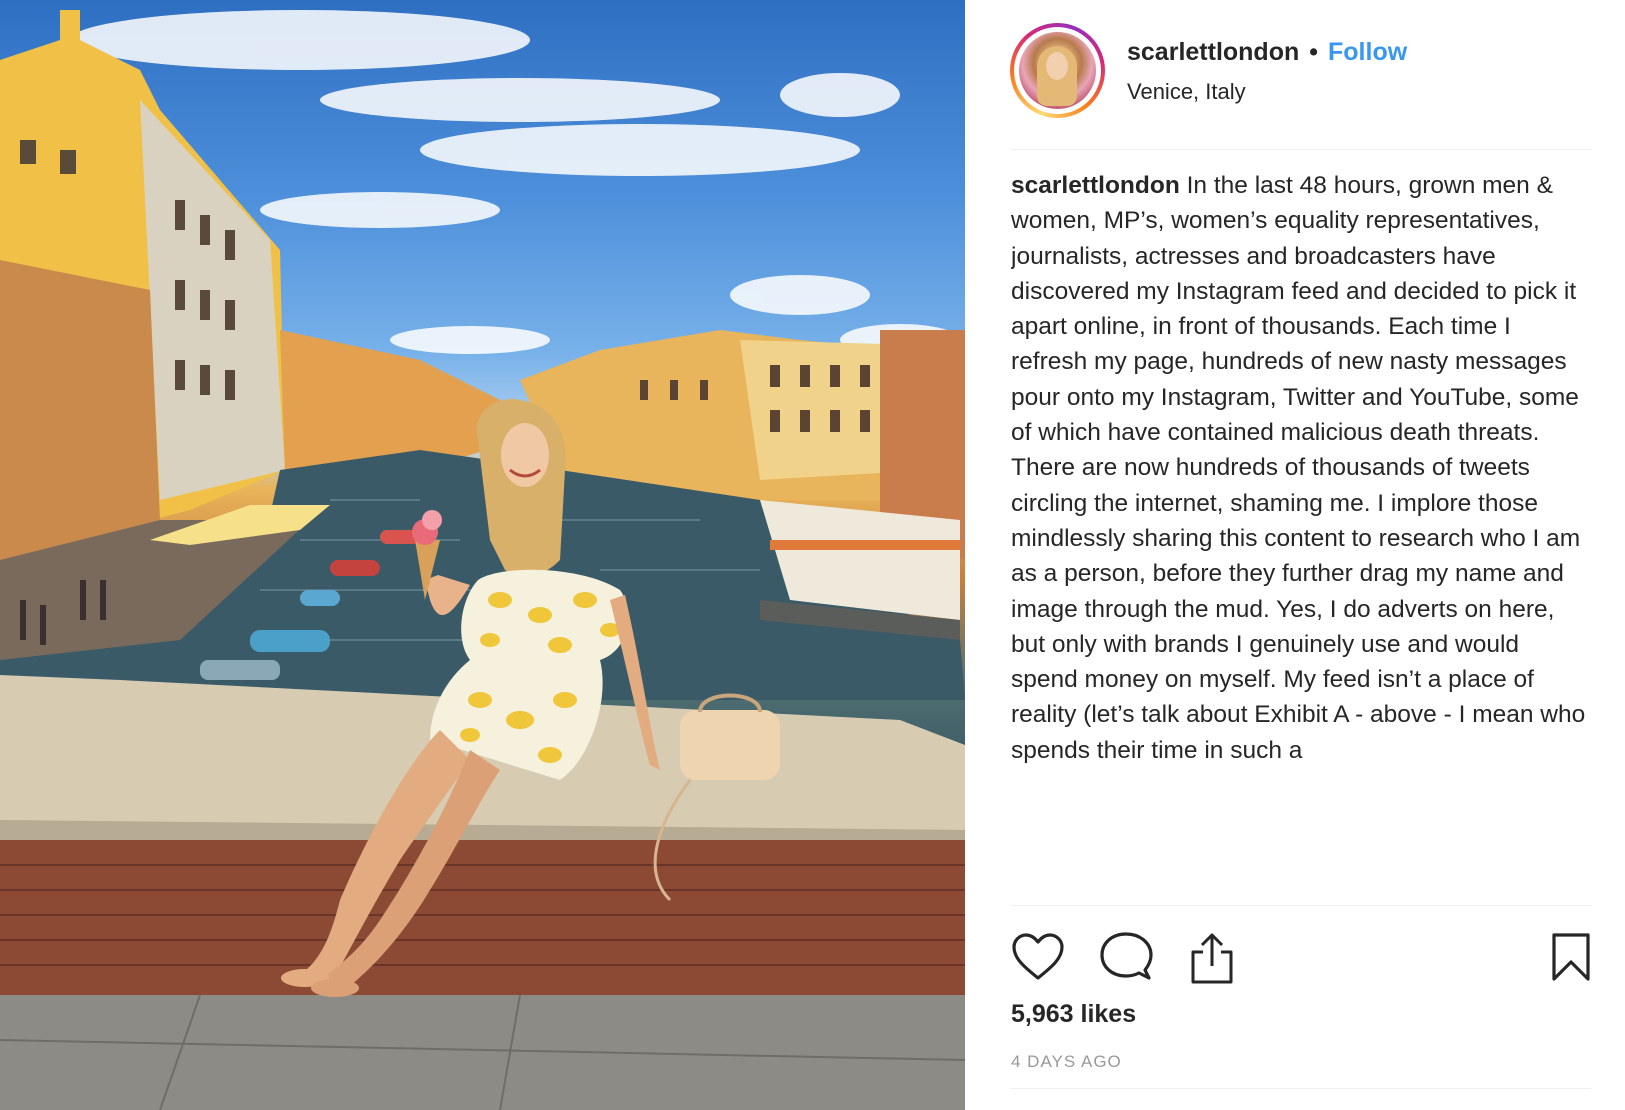 The image size is (1625, 1110). I want to click on action-bar, so click(1301, 945).